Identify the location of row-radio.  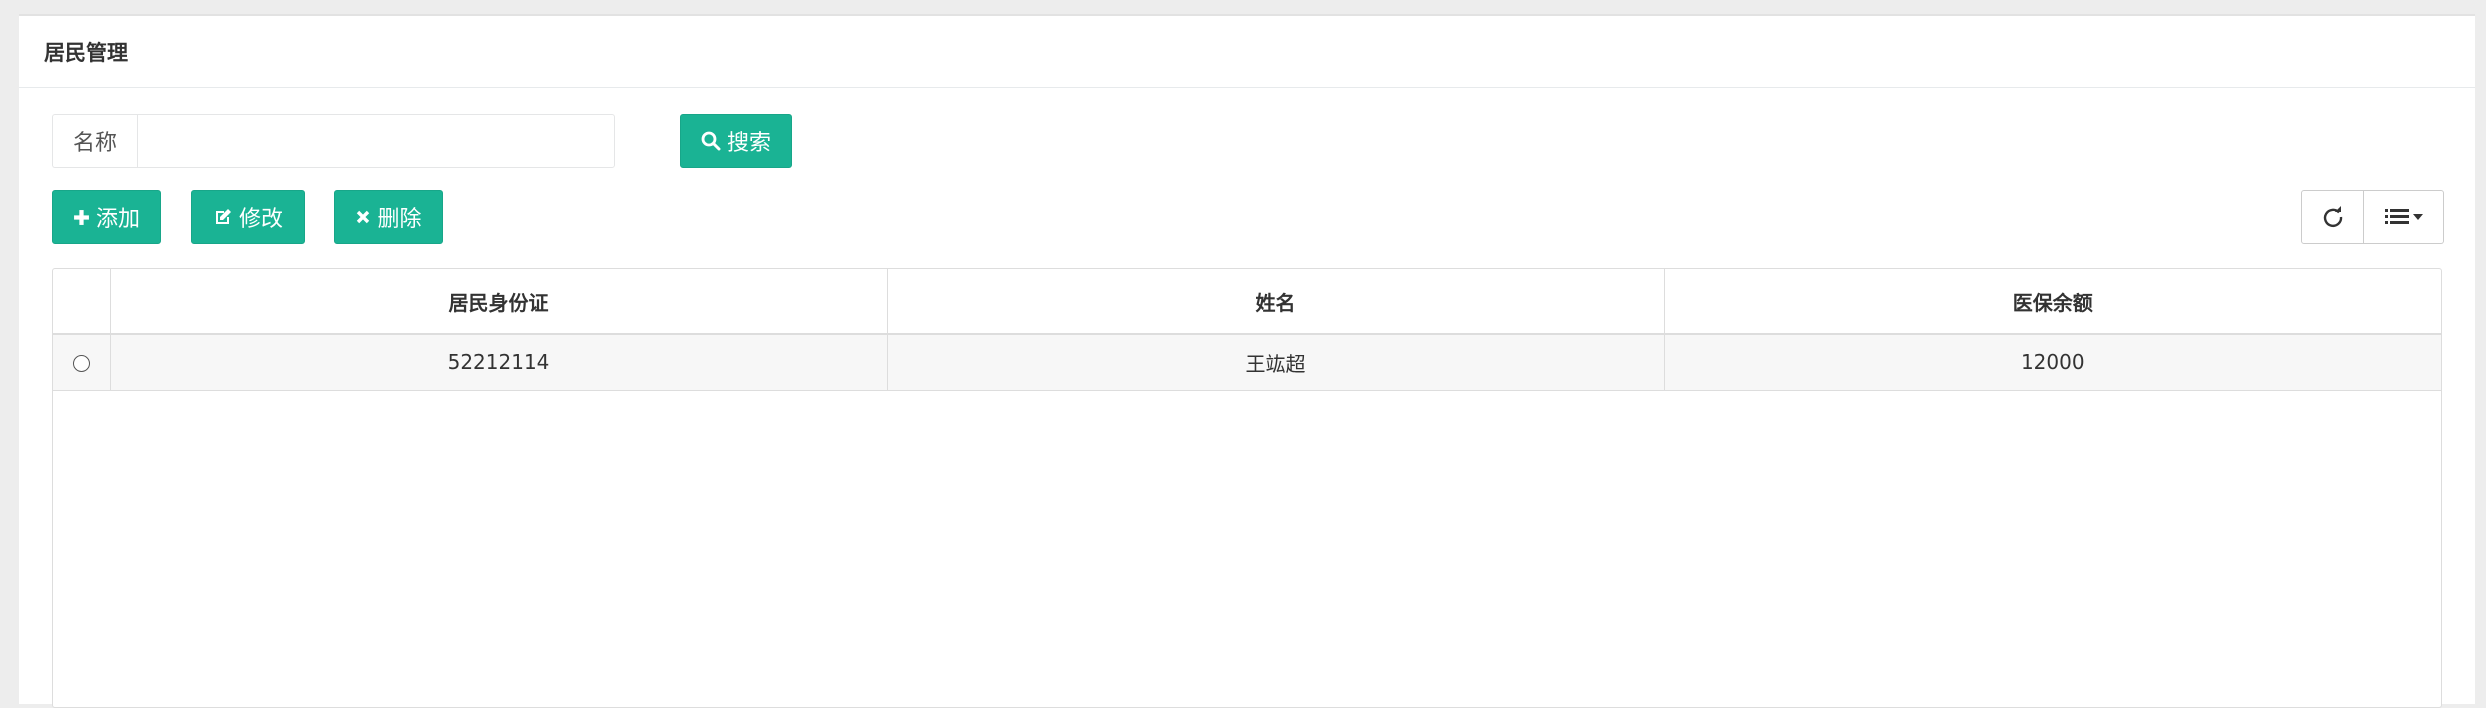
(81, 364).